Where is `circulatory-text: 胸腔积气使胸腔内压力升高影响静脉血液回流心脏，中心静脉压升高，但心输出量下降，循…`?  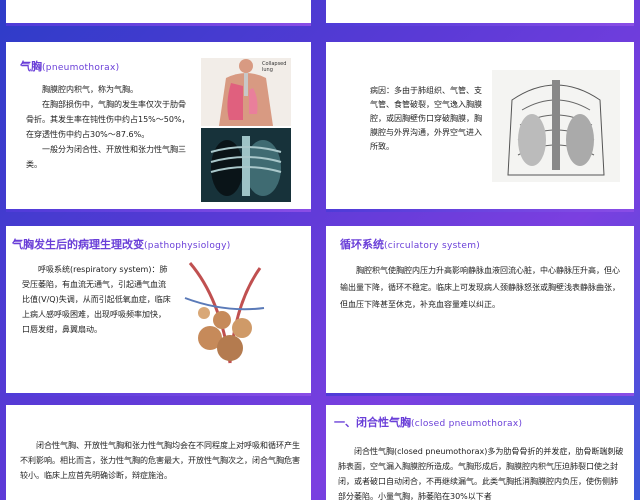 circulatory-text: 胸腔积气使胸腔内压力升高影响静脉血液回流心脏，中心静脉压升高，但心输出量下降，循… is located at coordinates (480, 287).